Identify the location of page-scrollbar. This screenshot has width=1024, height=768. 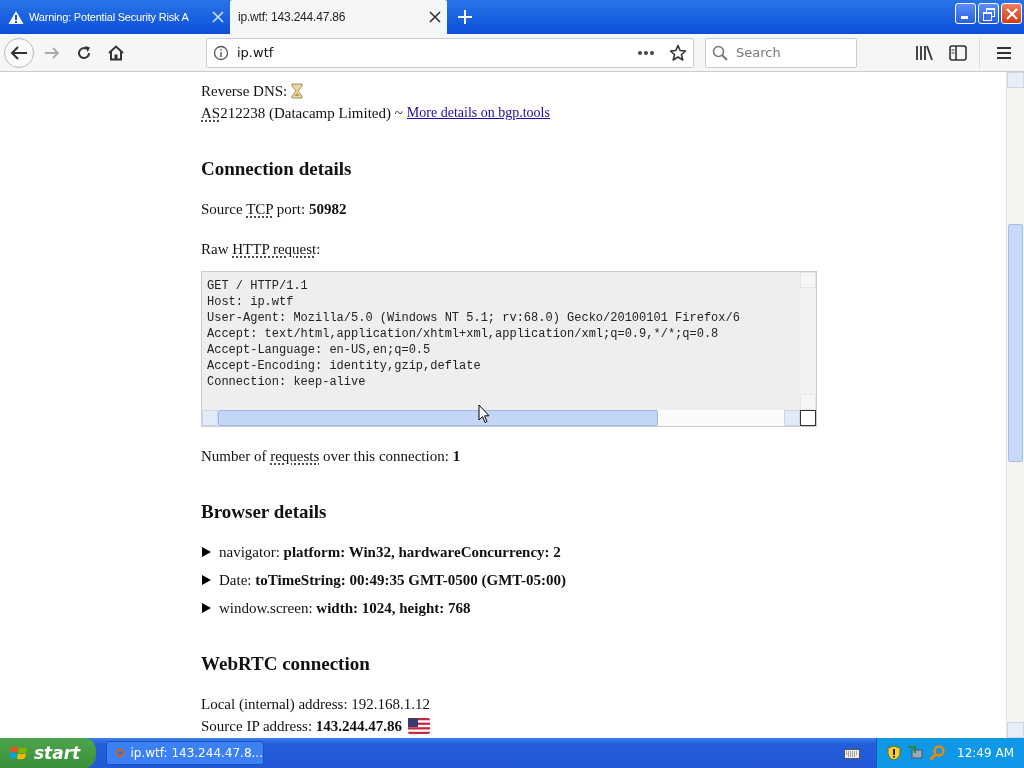
(1015, 405).